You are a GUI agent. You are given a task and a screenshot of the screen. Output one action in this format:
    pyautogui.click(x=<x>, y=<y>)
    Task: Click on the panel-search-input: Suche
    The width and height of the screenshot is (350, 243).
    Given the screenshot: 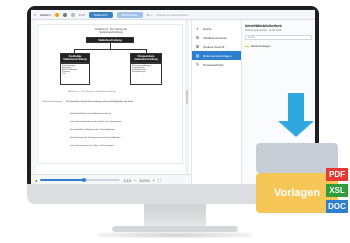 What is the action you would take?
    pyautogui.click(x=278, y=37)
    